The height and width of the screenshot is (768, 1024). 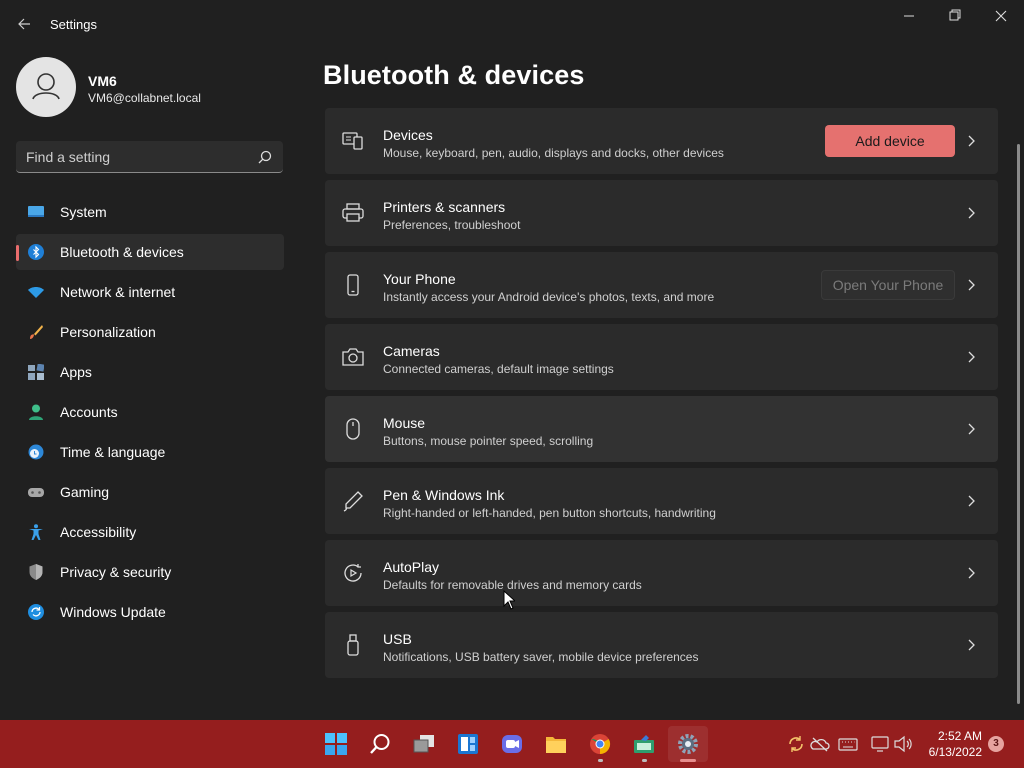 I want to click on start-icon, so click(x=336, y=744).